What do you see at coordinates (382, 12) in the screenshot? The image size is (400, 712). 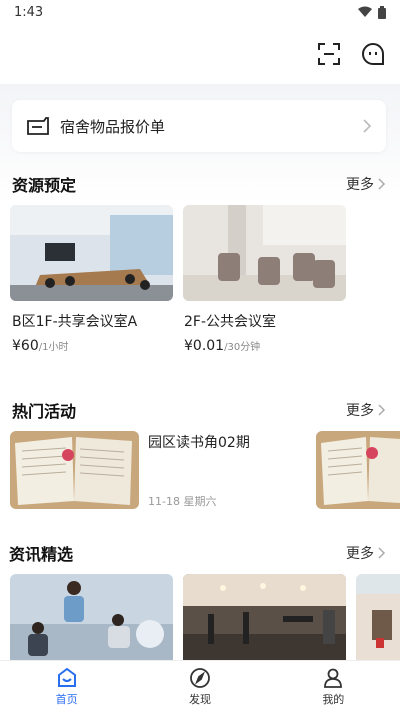 I see `battery-icon` at bounding box center [382, 12].